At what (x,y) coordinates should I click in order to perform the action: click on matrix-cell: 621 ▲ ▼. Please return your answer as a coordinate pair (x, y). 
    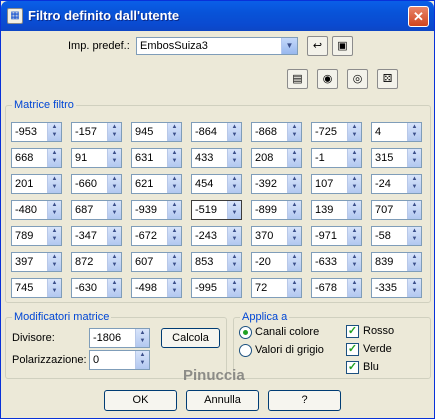
    Looking at the image, I should click on (156, 184).